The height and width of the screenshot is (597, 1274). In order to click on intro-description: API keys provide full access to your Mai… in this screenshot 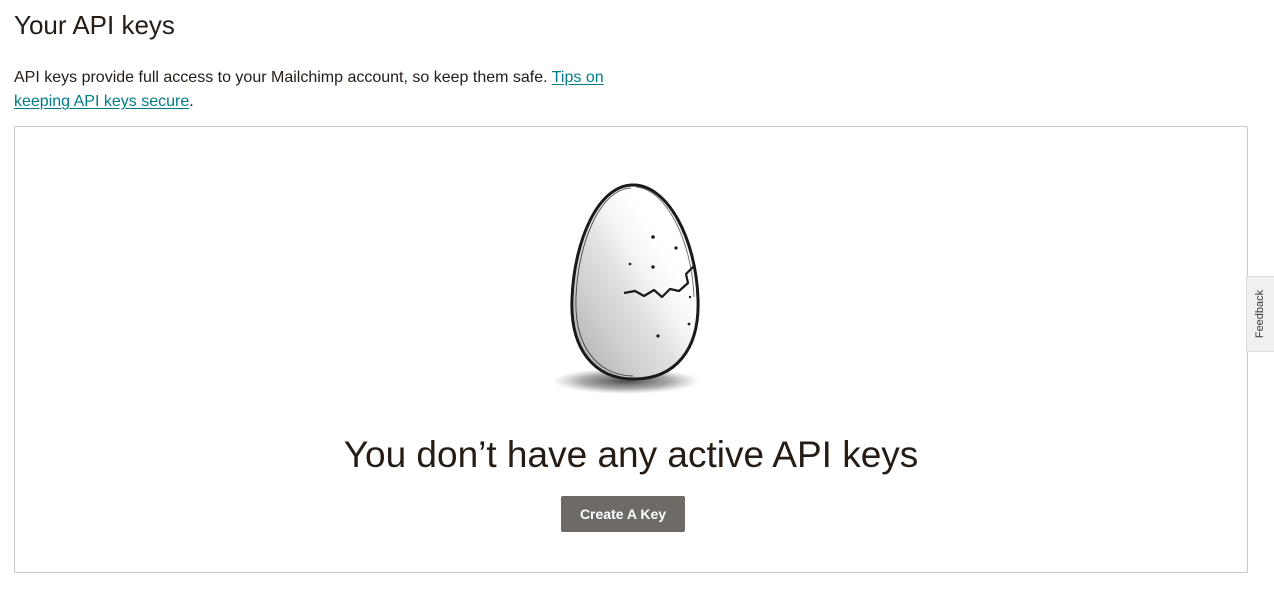, I will do `click(283, 77)`.